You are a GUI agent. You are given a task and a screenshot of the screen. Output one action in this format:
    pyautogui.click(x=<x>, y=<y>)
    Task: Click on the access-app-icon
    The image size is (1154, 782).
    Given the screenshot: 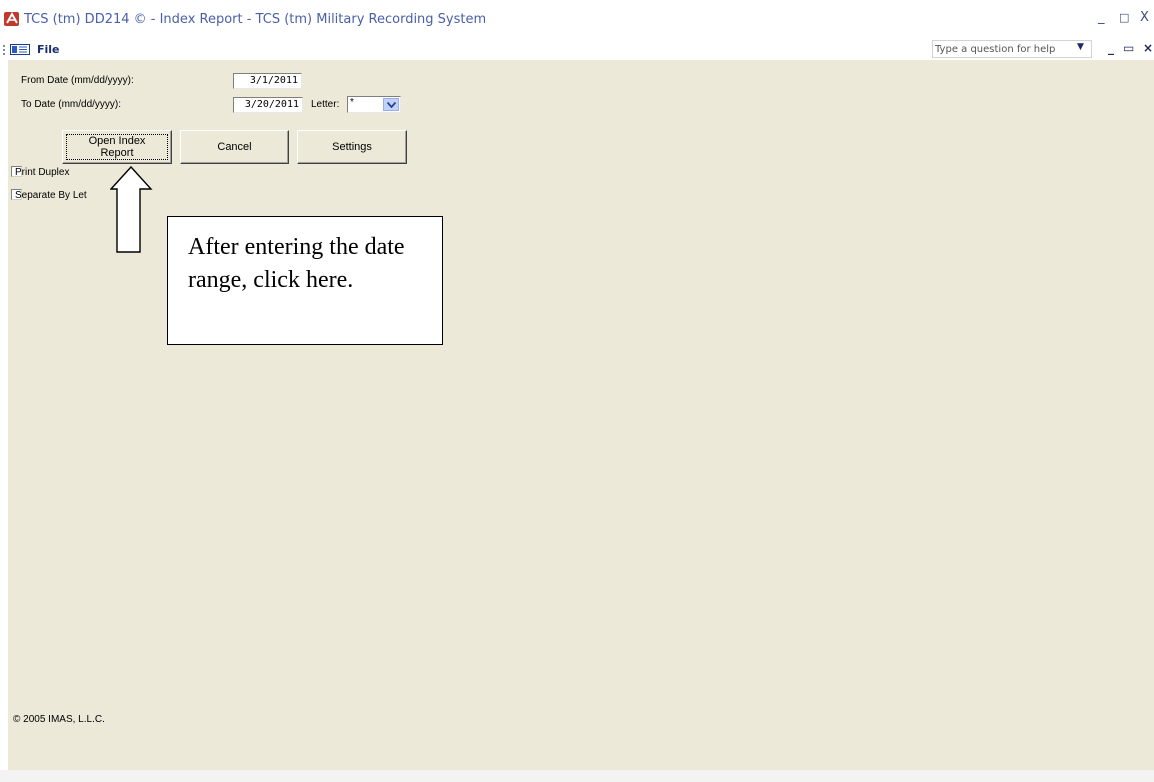 What is the action you would take?
    pyautogui.click(x=11, y=18)
    